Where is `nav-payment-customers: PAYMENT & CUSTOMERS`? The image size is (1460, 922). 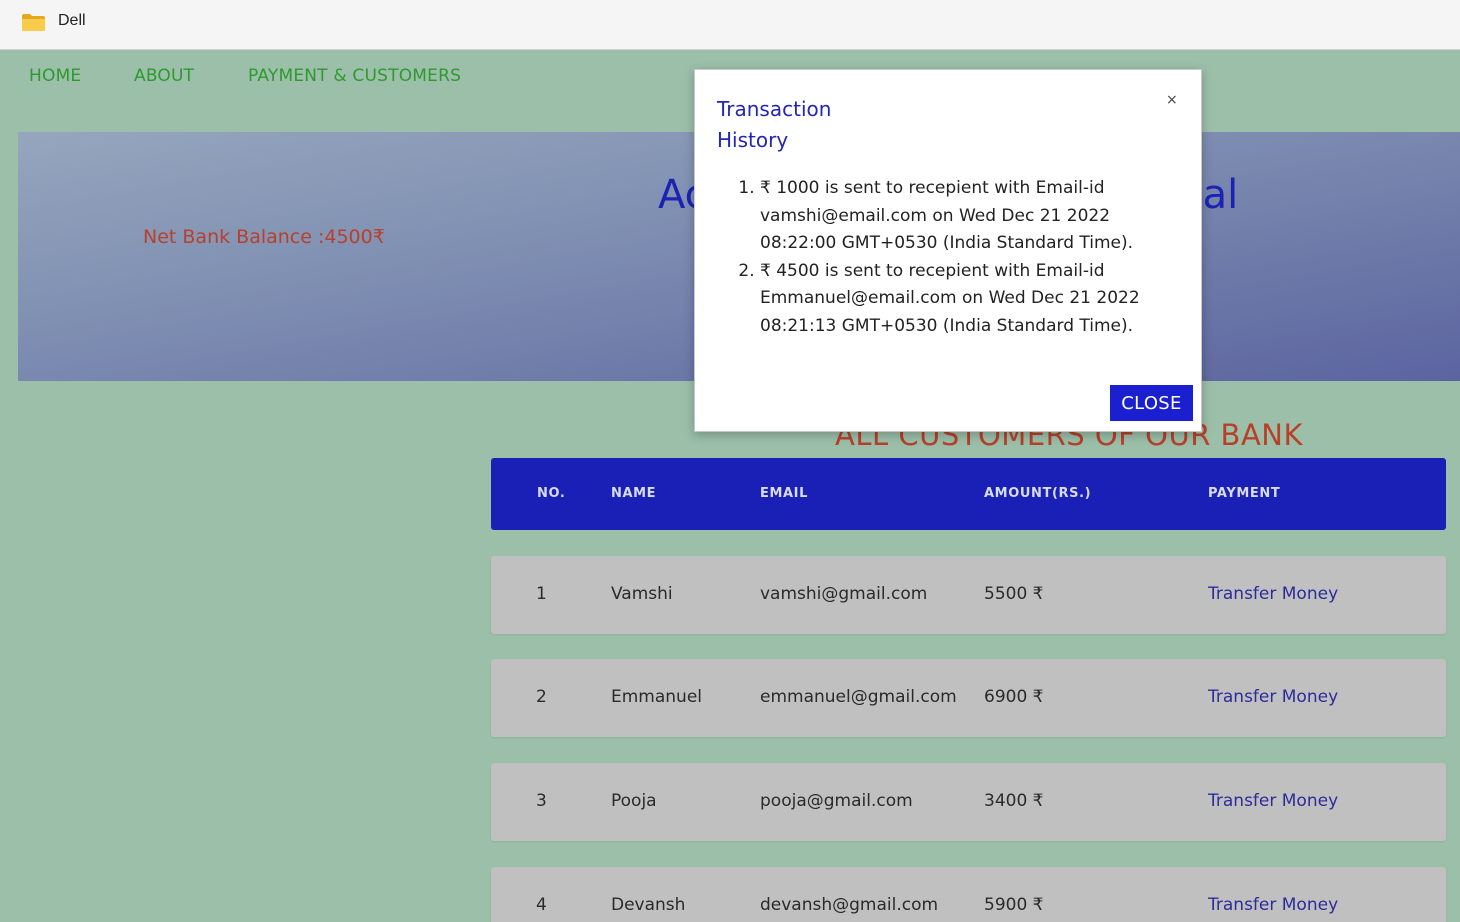 nav-payment-customers: PAYMENT & CUSTOMERS is located at coordinates (354, 76).